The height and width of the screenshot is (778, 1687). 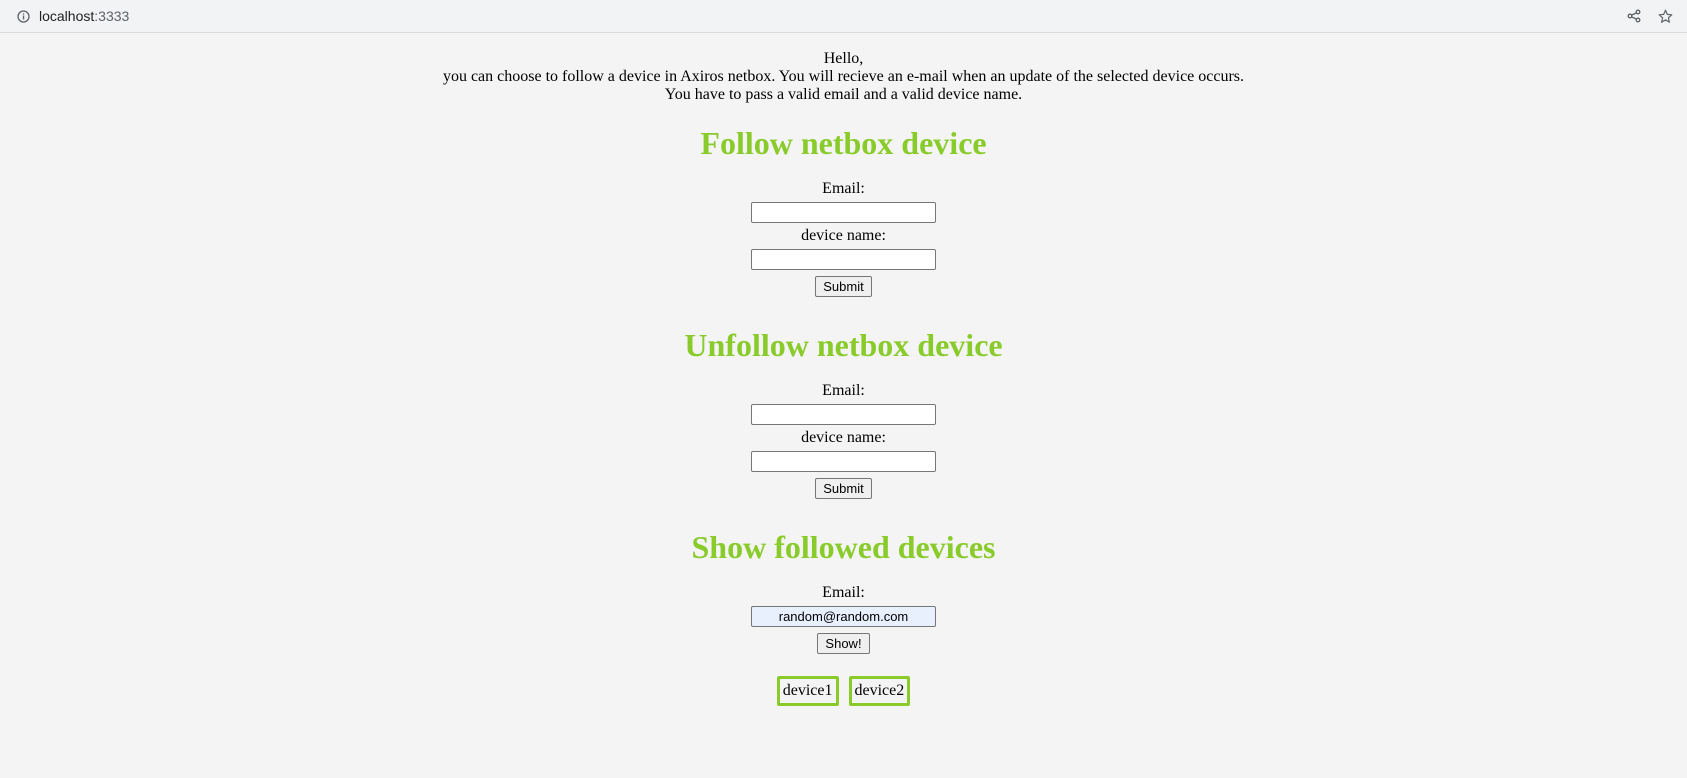 I want to click on show-email-input, so click(x=843, y=616).